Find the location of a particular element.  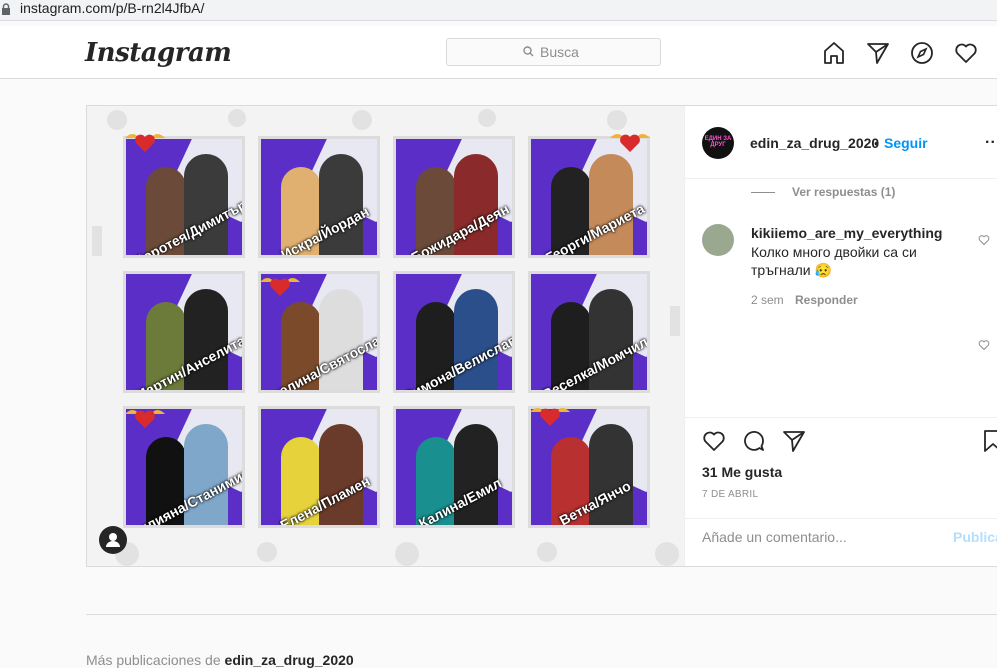

replies-divider is located at coordinates (763, 192).